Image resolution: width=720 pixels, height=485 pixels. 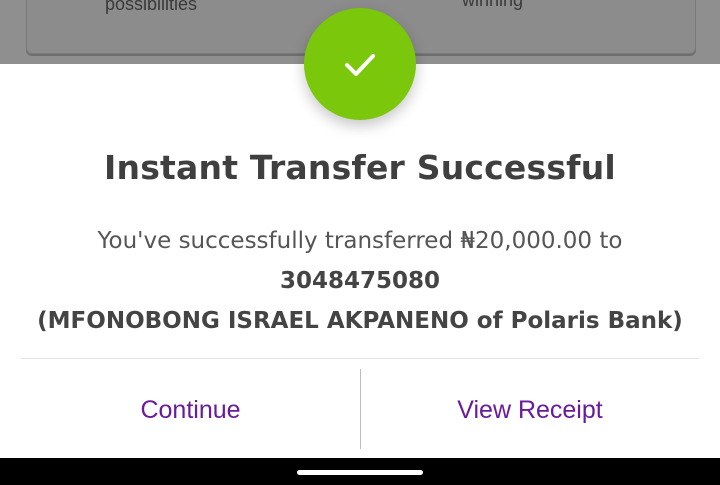 What do you see at coordinates (607, 241) in the screenshot?
I see `message-to: to` at bounding box center [607, 241].